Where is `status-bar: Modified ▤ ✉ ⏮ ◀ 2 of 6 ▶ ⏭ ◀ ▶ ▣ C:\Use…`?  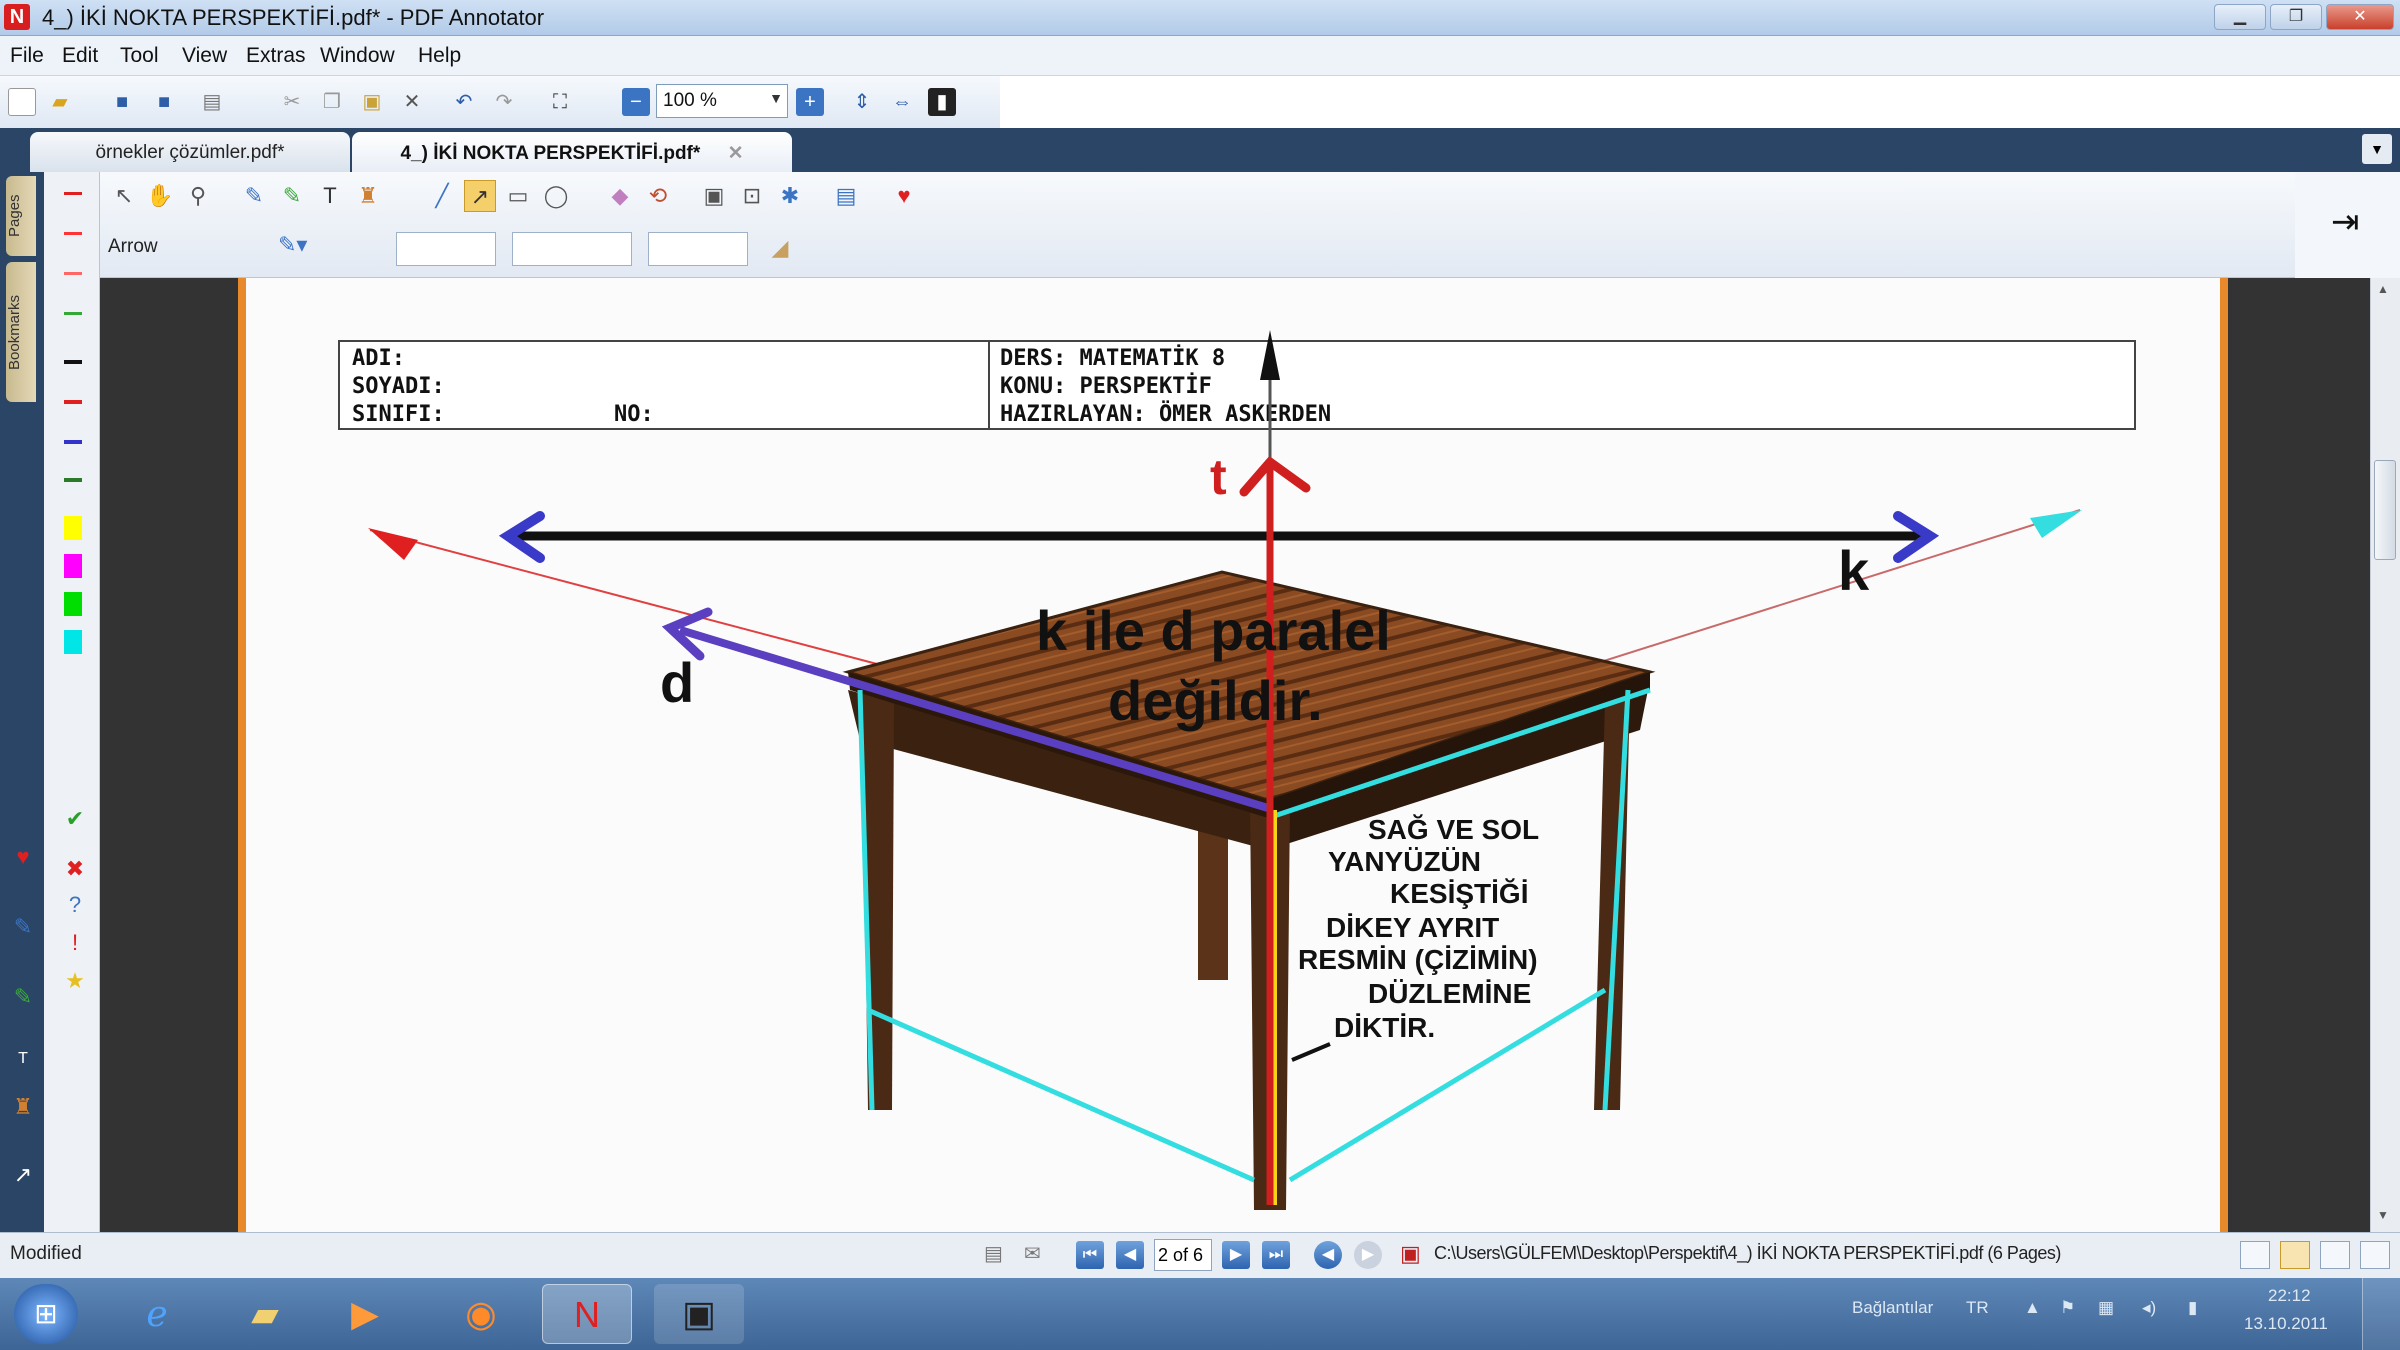
status-bar: Modified ▤ ✉ ⏮ ◀ 2 of 6 ▶ ⏭ ◀ ▶ ▣ C:\Use… is located at coordinates (1200, 1255).